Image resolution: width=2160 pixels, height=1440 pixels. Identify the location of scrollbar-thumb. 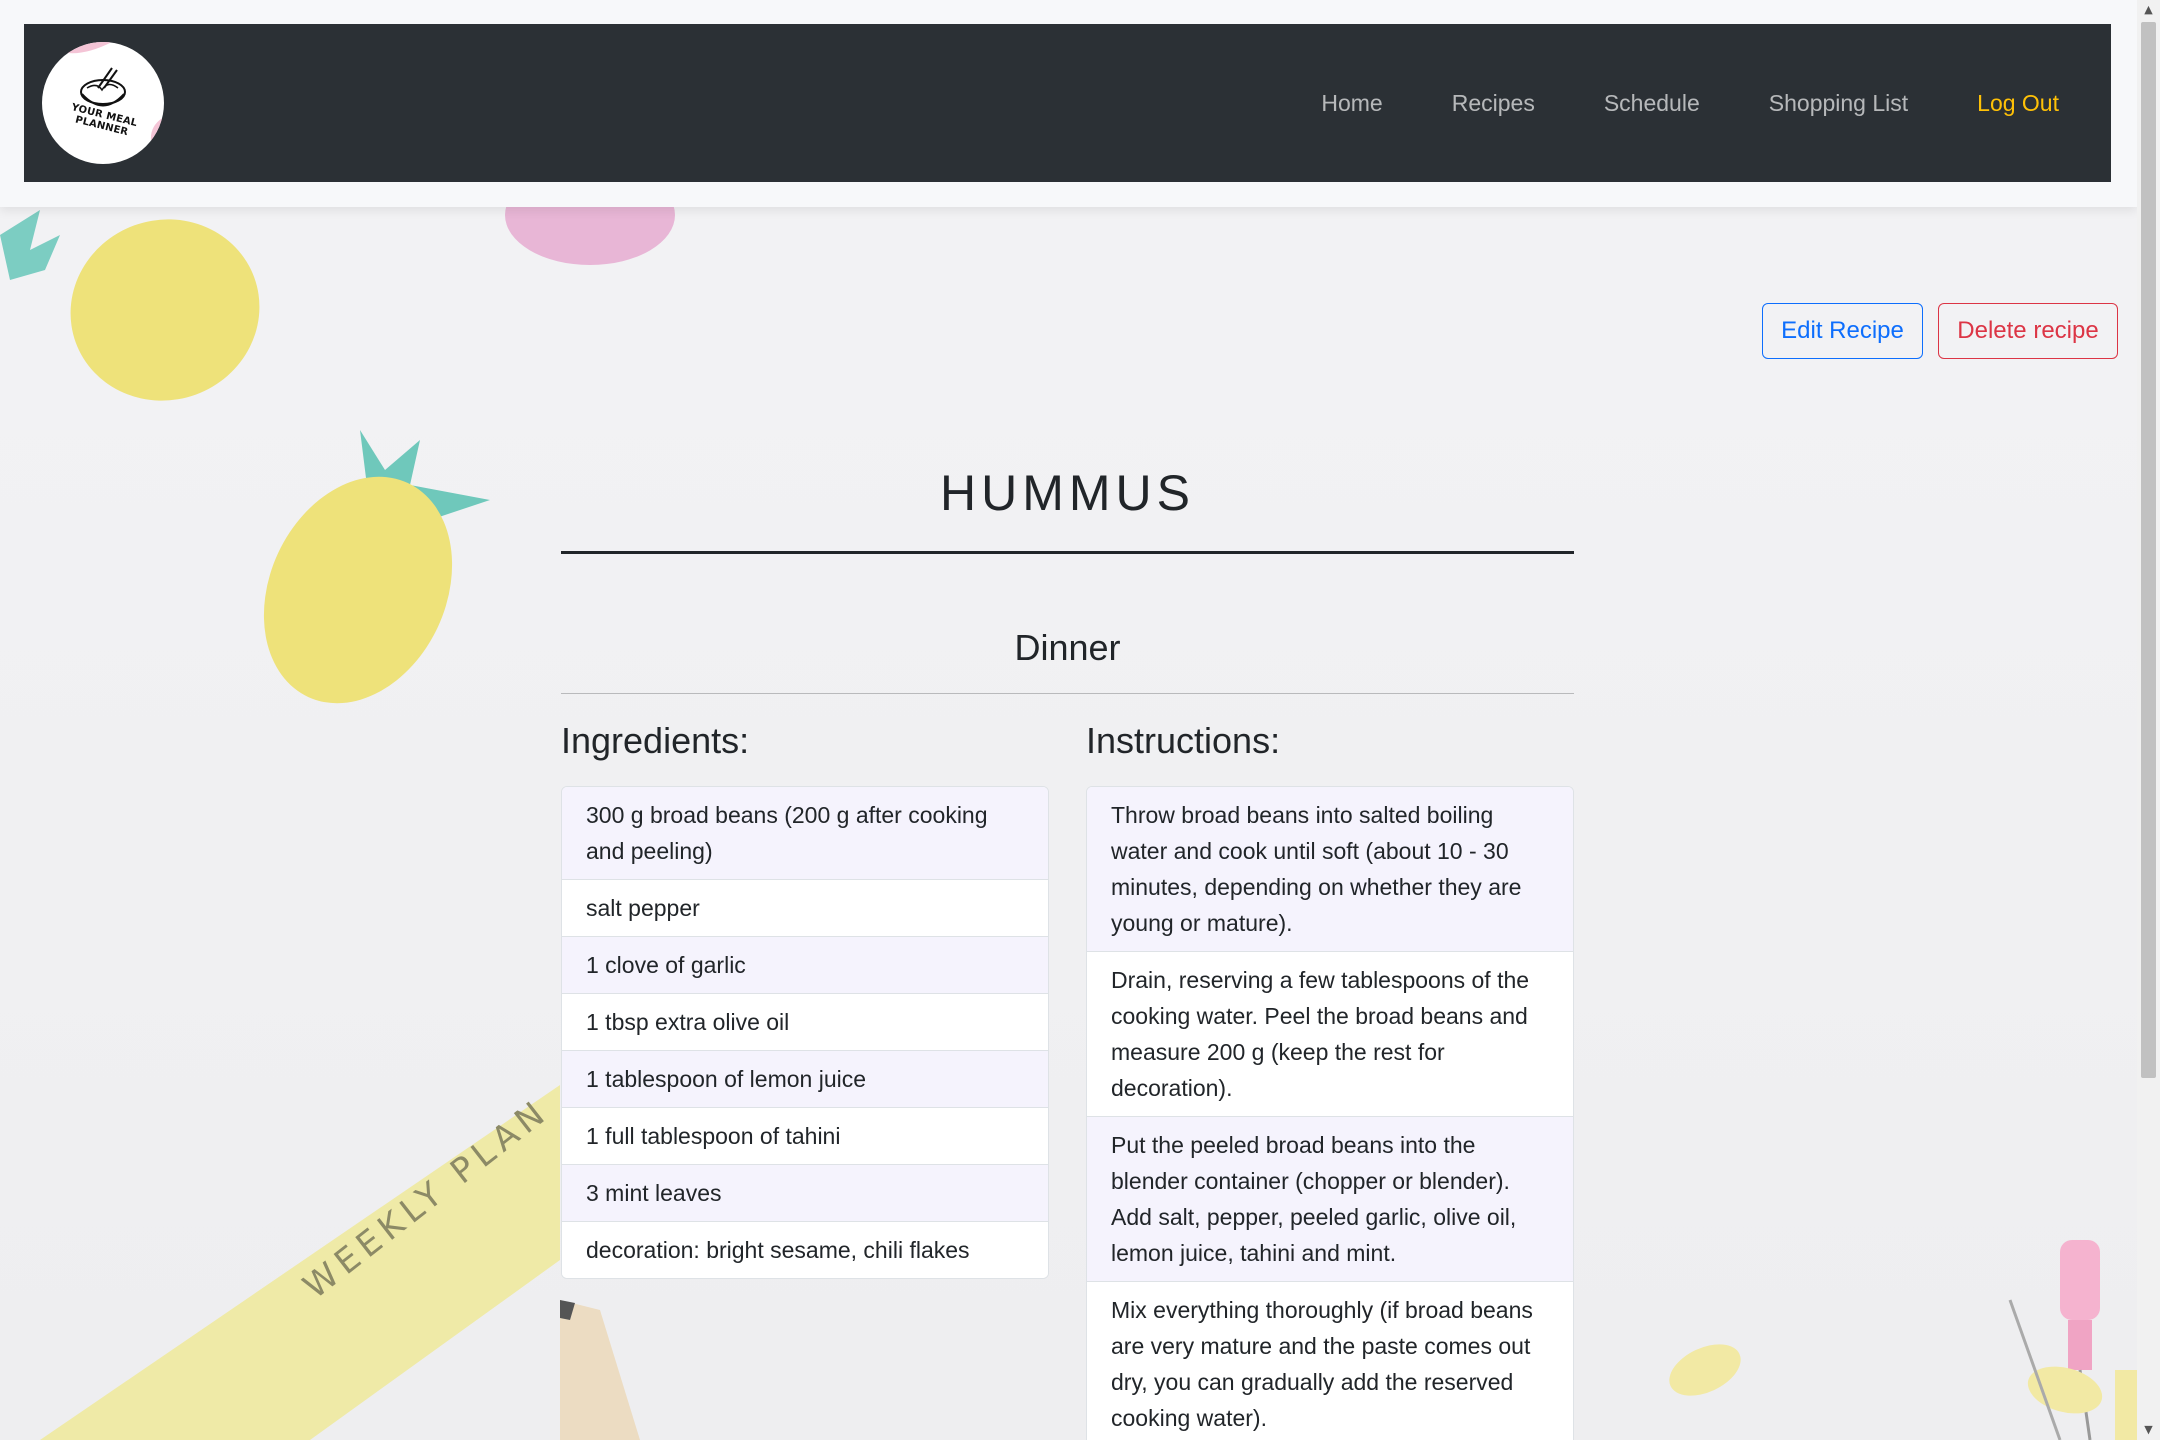
(2148, 550).